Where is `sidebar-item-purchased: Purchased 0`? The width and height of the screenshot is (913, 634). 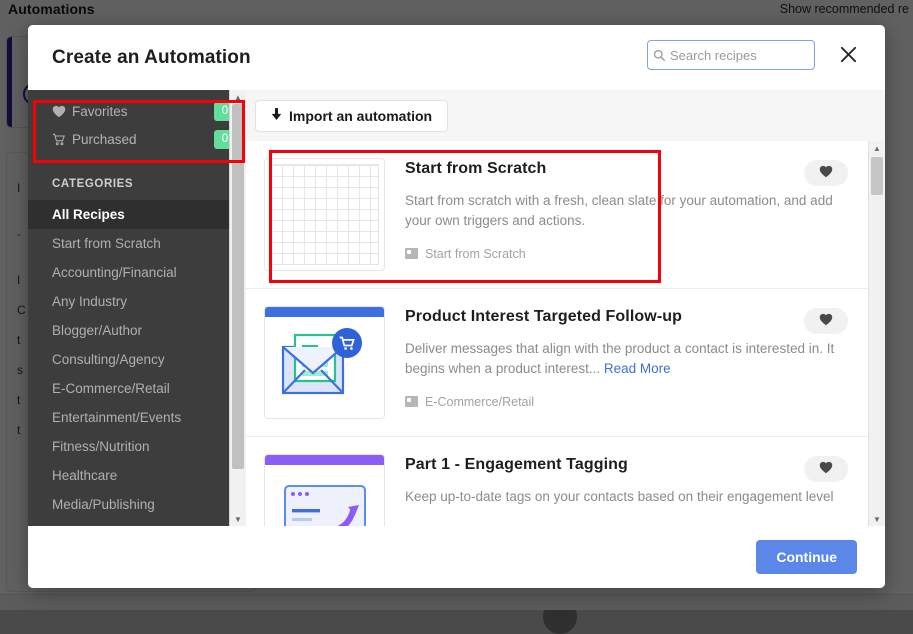
sidebar-item-purchased: Purchased 0 is located at coordinates (137, 139).